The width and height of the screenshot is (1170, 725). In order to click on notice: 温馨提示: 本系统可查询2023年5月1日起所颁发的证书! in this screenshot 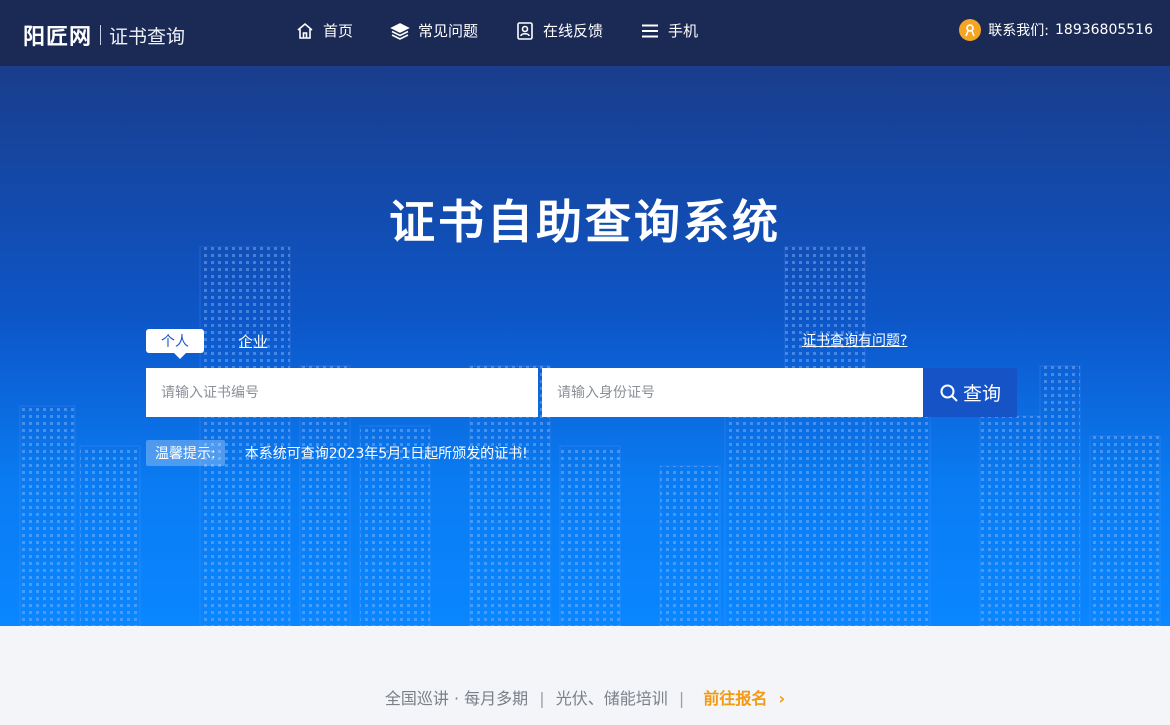, I will do `click(337, 453)`.